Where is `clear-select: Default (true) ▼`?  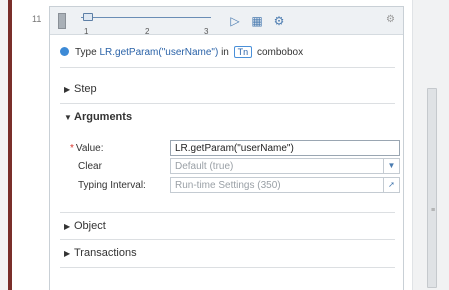
clear-select: Default (true) ▼ is located at coordinates (285, 166).